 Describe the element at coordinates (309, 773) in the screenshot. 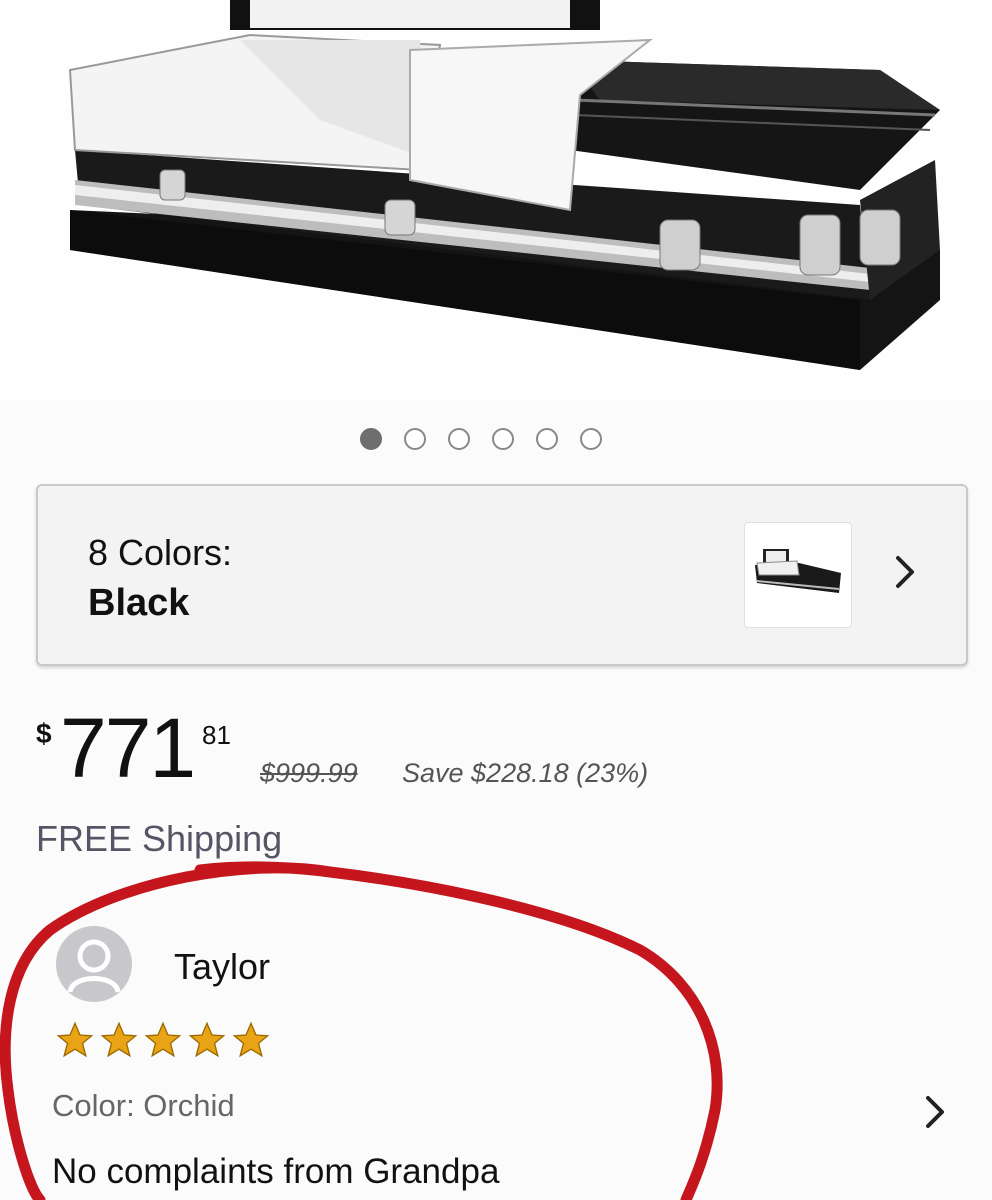

I see `list-price: $999.99` at that location.